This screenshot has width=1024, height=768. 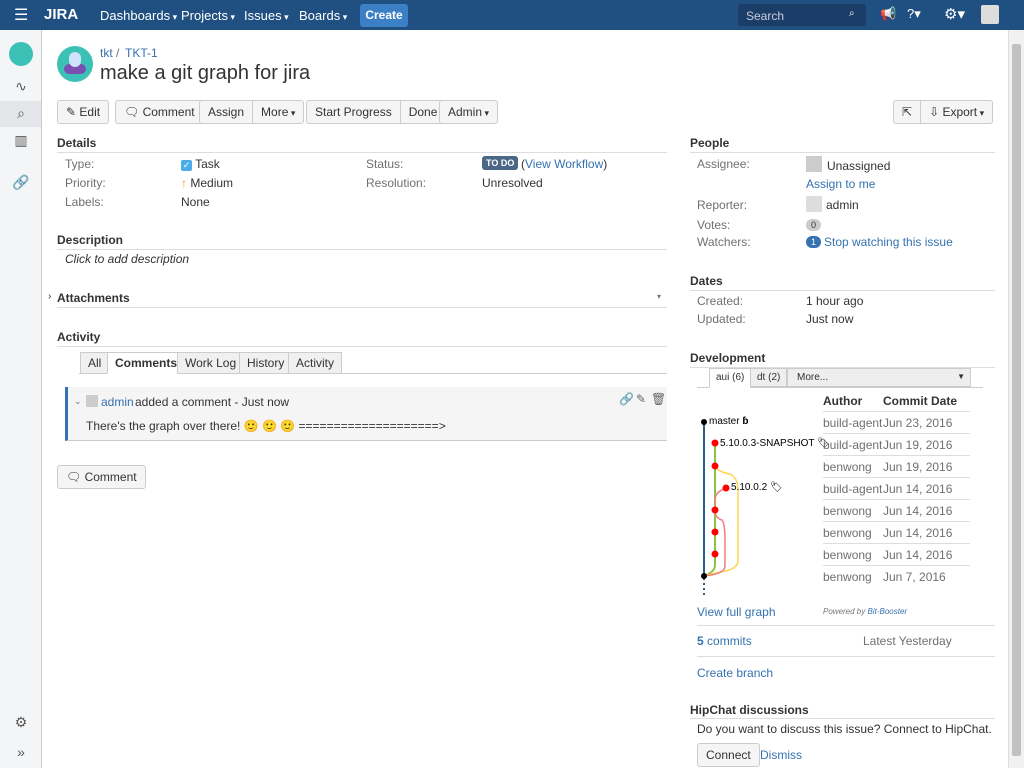 I want to click on project-avatar, so click(x=21, y=54).